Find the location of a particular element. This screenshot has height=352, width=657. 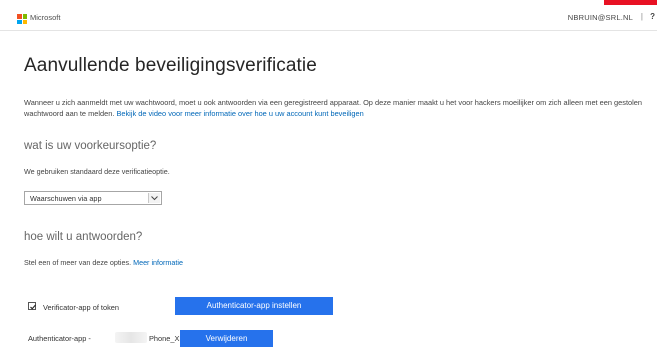

checkmark-icon is located at coordinates (33, 307).